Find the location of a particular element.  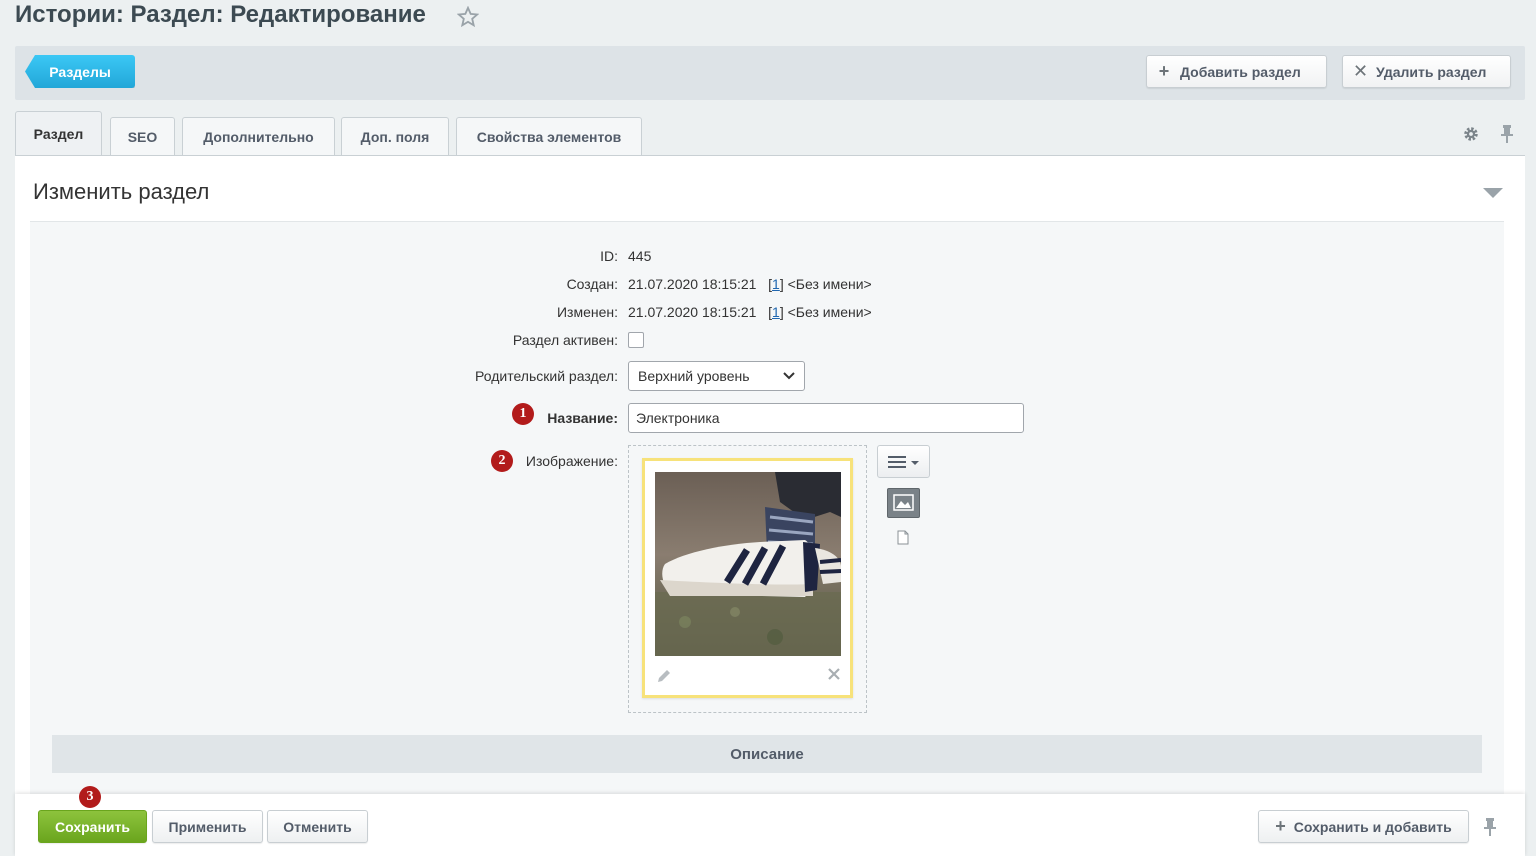

tab-label: Раздел is located at coordinates (58, 134).